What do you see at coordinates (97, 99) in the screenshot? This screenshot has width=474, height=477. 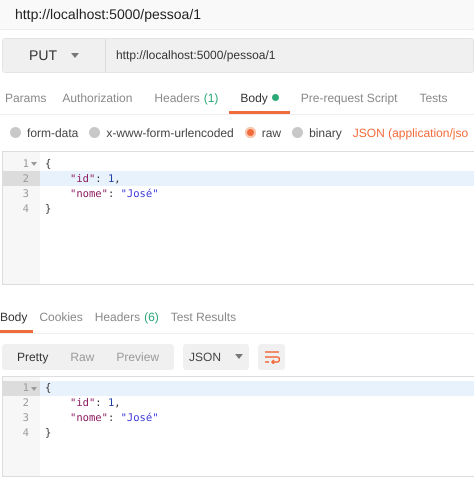 I see `request-tab: Authorization` at bounding box center [97, 99].